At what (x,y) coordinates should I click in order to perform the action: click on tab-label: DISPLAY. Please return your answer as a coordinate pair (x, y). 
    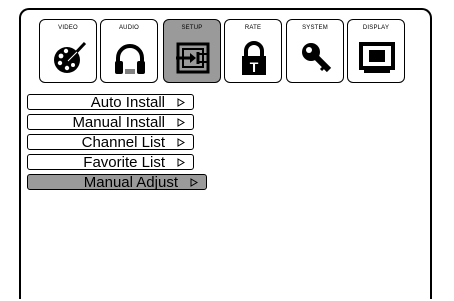
    Looking at the image, I should click on (376, 28).